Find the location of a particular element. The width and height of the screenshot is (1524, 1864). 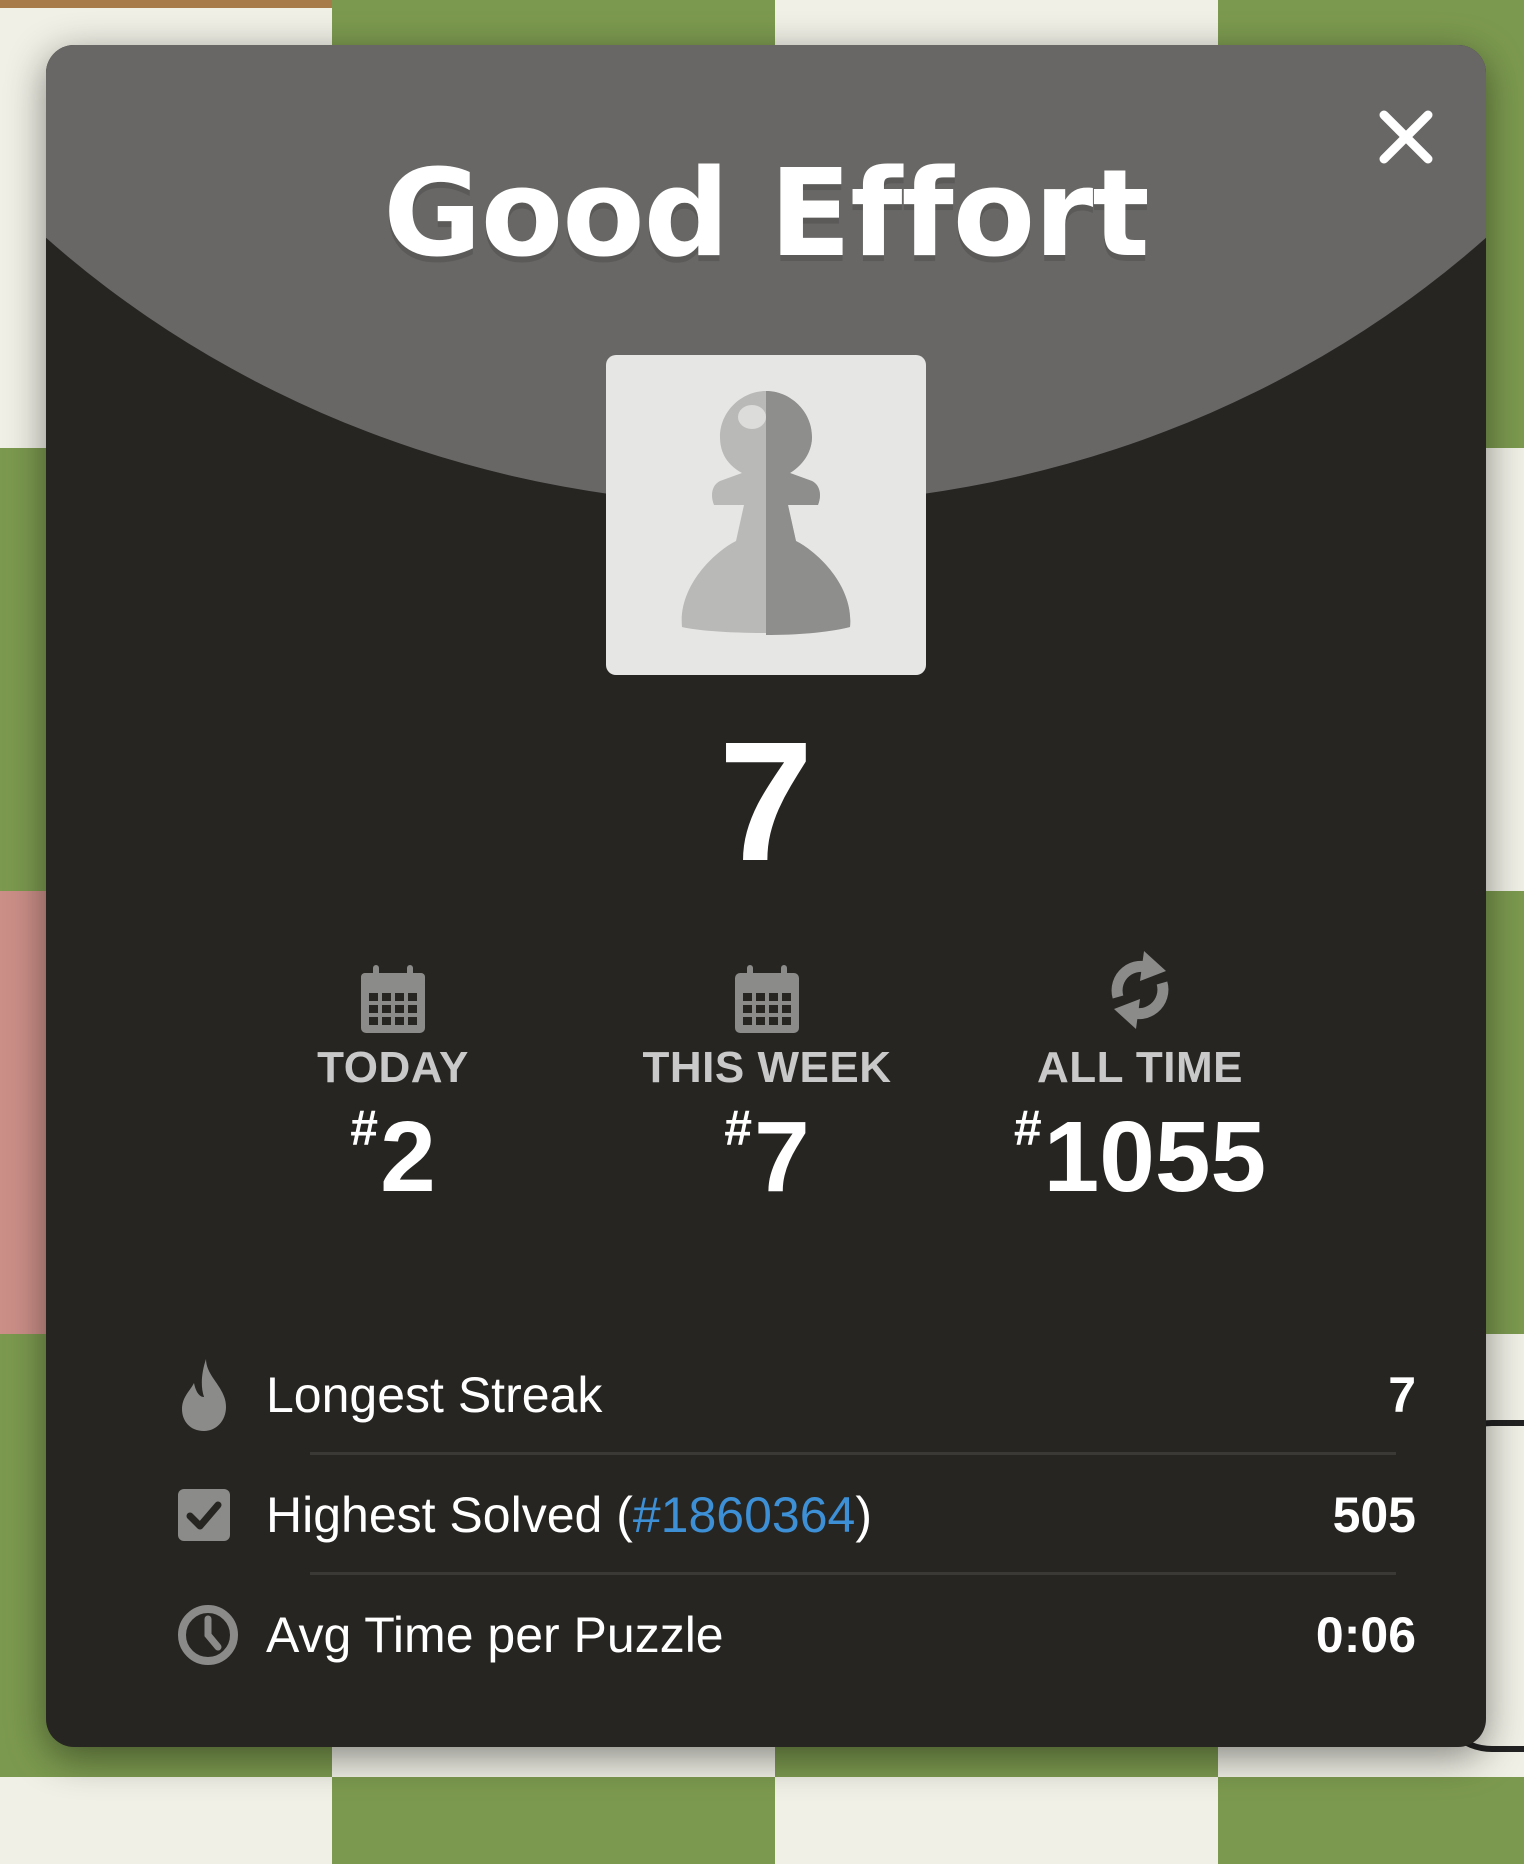

pawn-icon is located at coordinates (766, 513).